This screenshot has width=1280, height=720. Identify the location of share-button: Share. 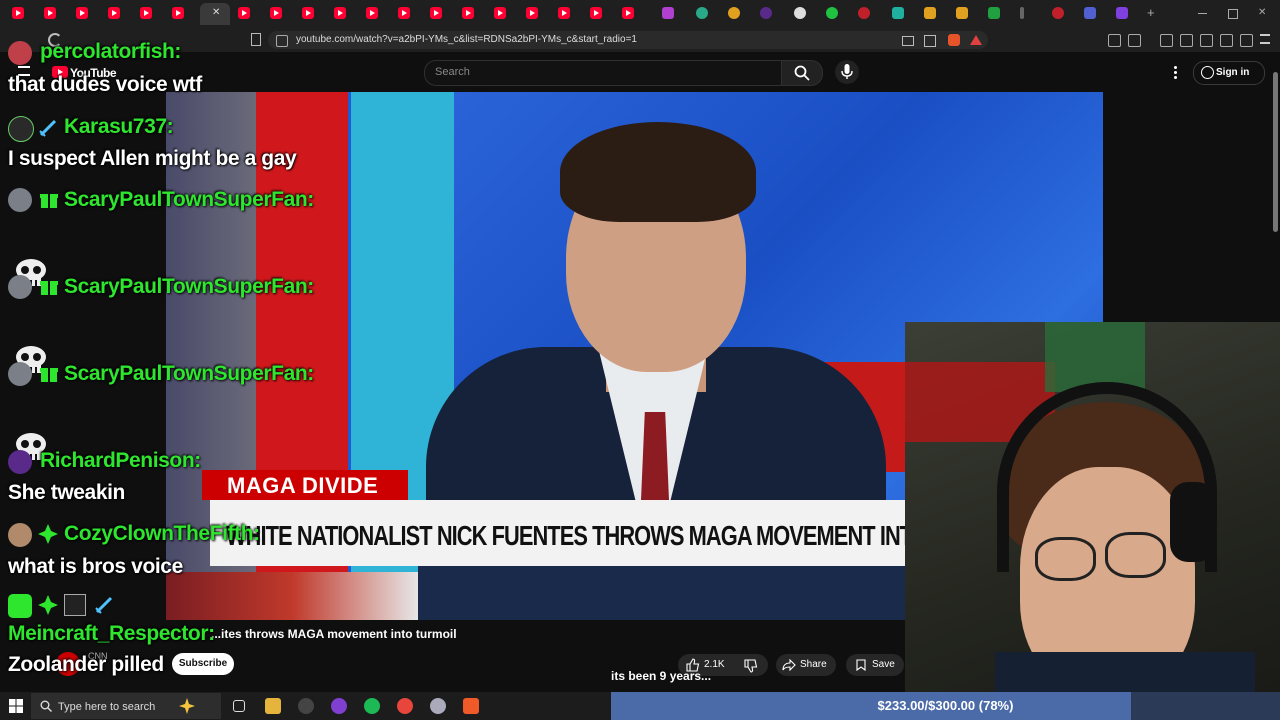
(806, 665).